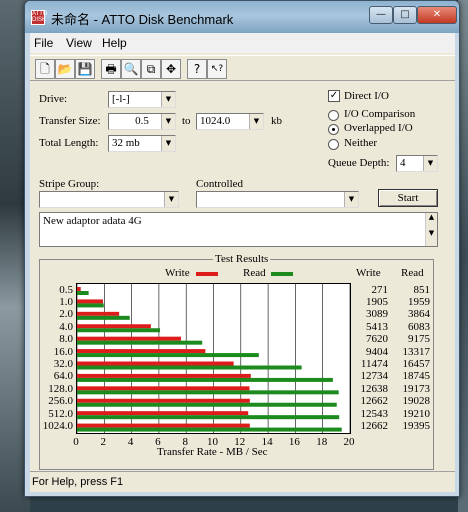  Describe the element at coordinates (207, 404) in the screenshot. I see `read-bar-256.0` at that location.